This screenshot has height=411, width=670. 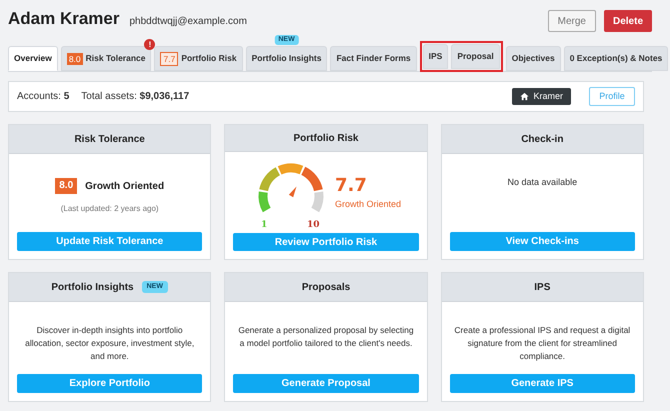 I want to click on card-description: Generate a personalized proposal by selecting a model portfolio tailored to the client's needs., so click(x=326, y=337).